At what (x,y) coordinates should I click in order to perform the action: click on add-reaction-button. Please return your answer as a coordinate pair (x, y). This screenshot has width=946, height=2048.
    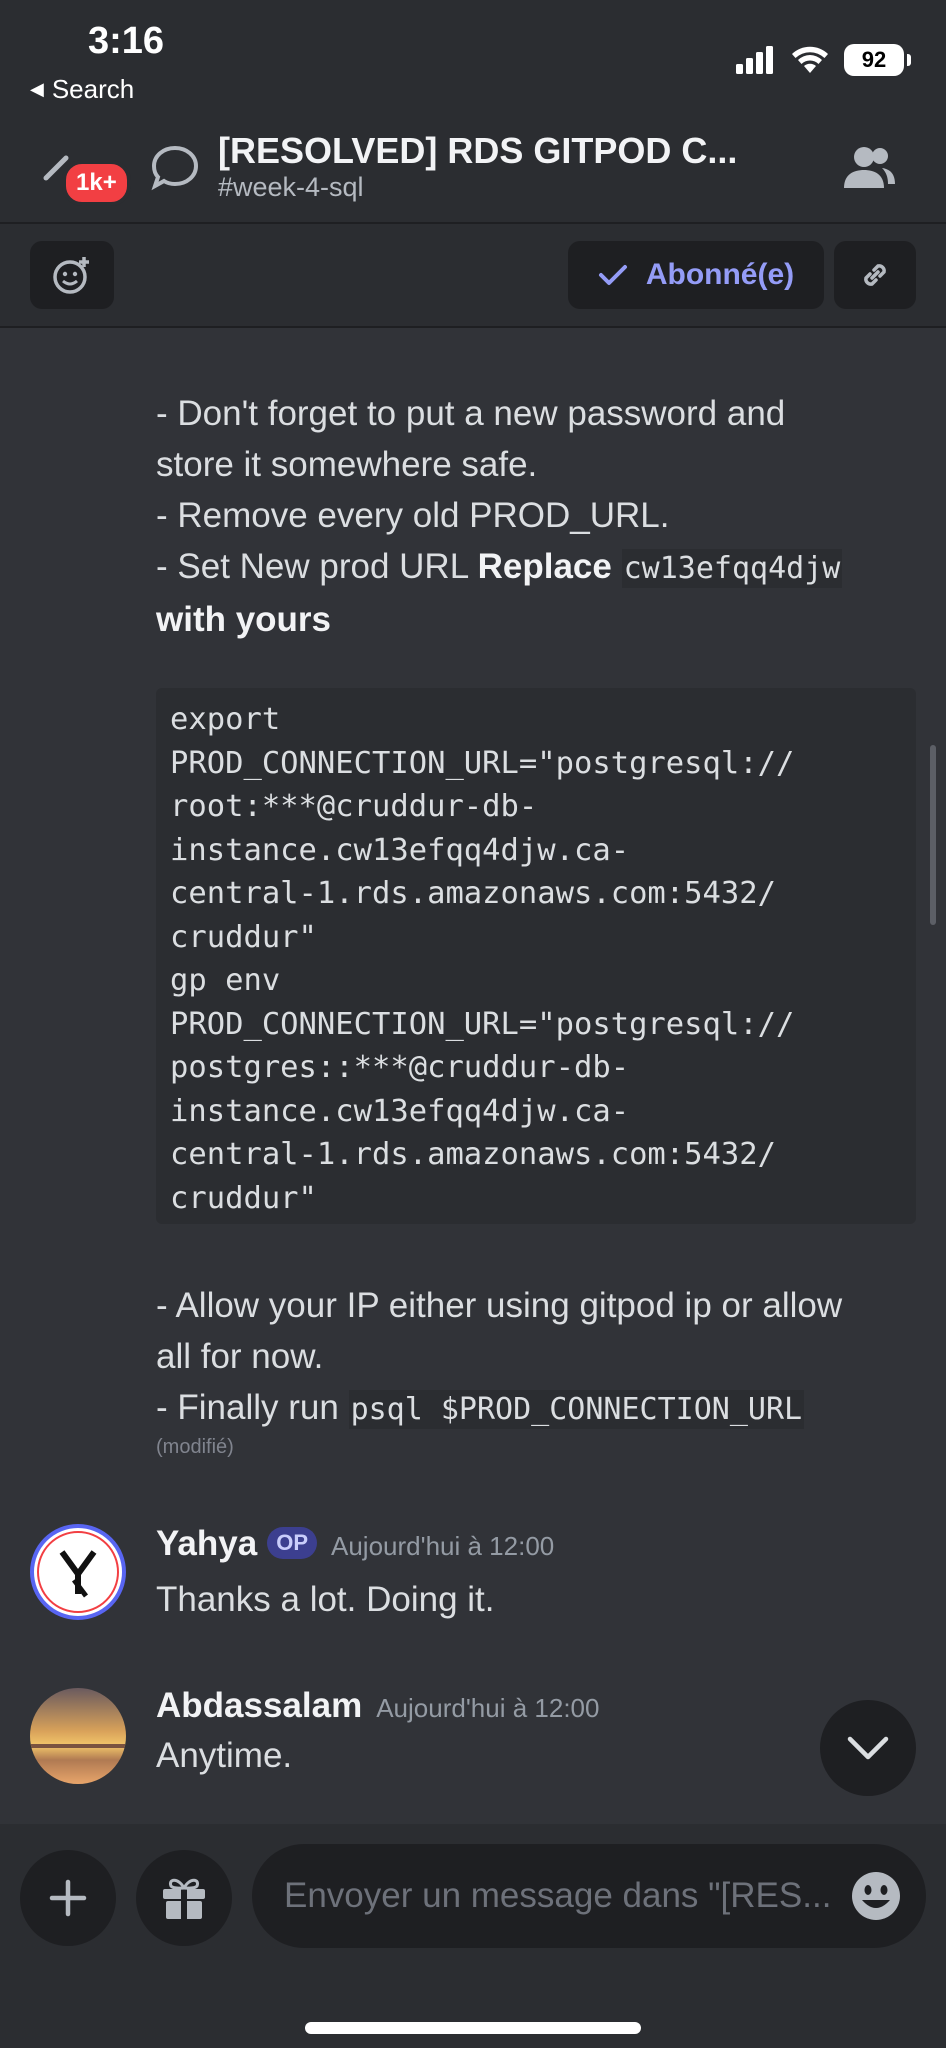
    Looking at the image, I should click on (72, 275).